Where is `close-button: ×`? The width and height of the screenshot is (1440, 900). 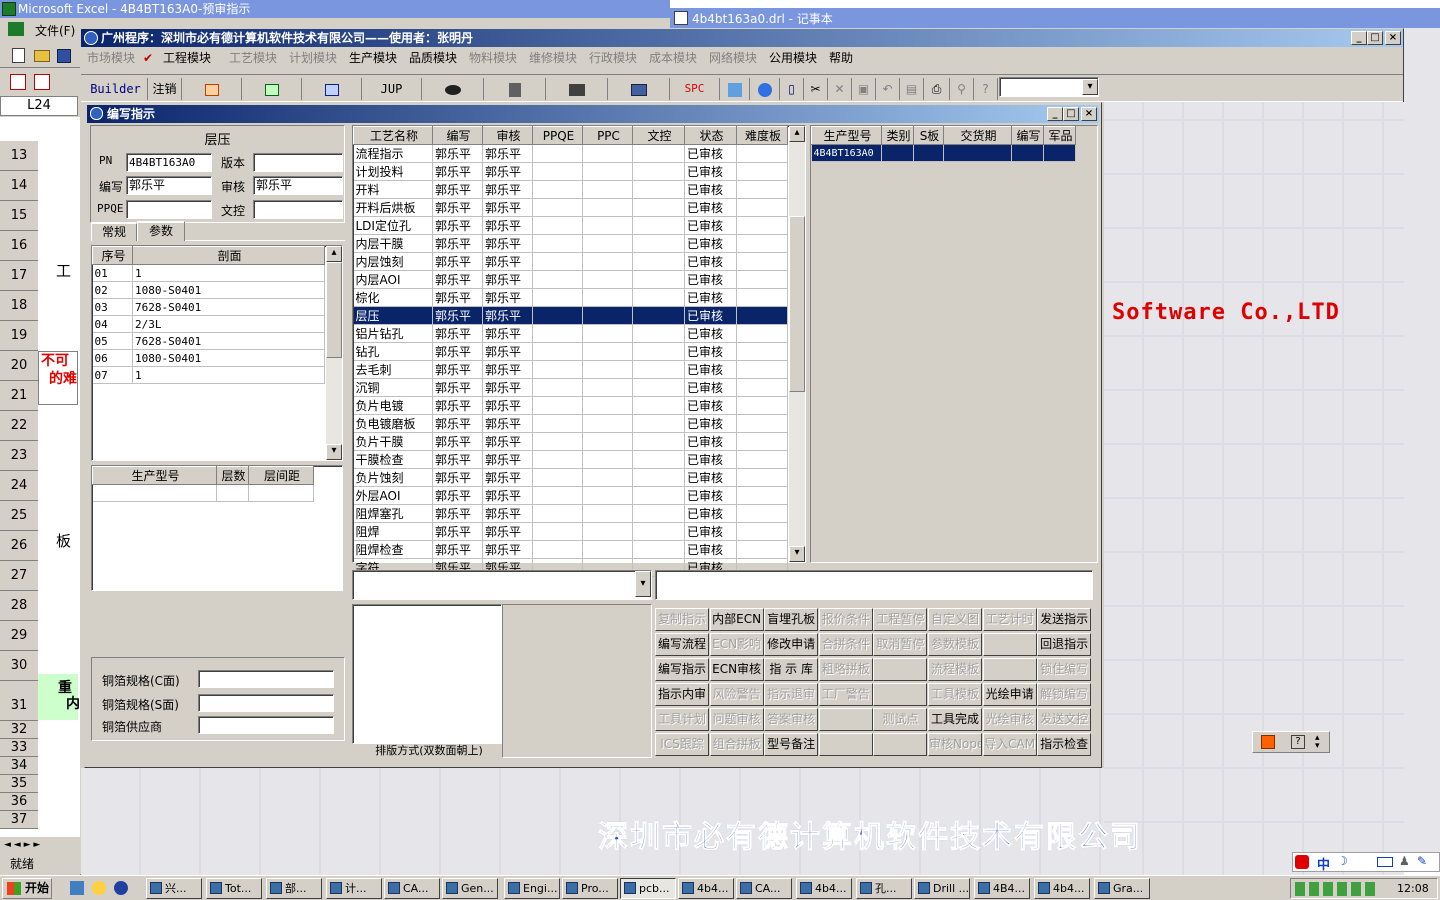 close-button: × is located at coordinates (1393, 38).